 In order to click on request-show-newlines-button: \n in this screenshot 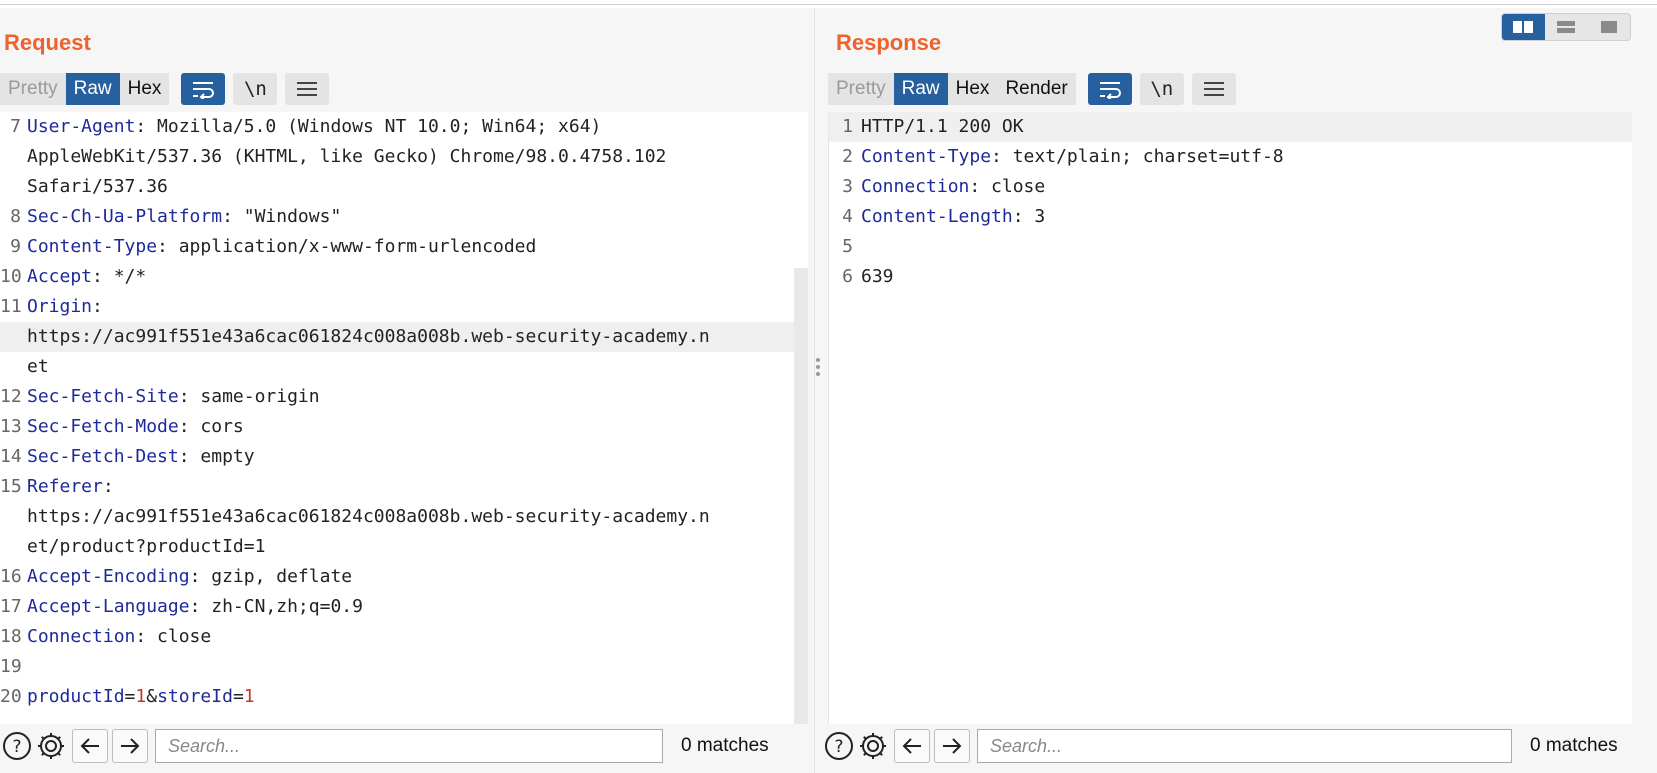, I will do `click(255, 89)`.